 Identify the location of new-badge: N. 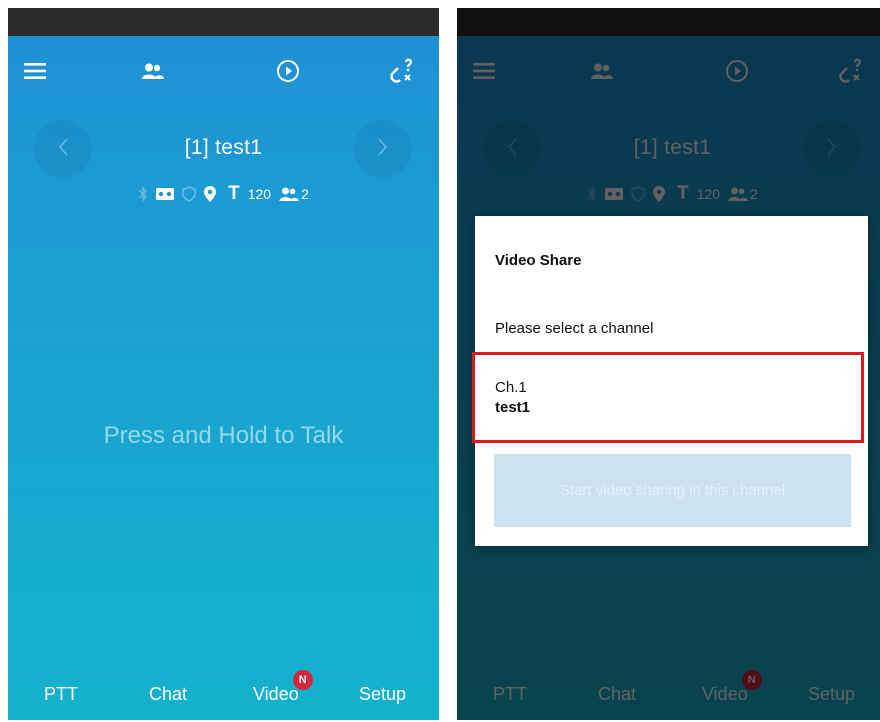
(302, 680).